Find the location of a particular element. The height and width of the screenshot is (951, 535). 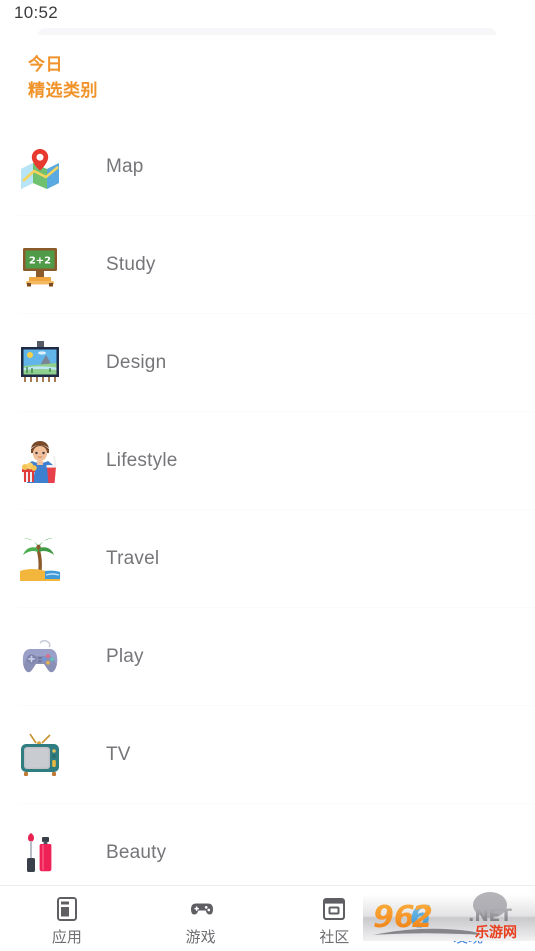

bottom-navigation: 应用 游戏 社区 发现 is located at coordinates (267, 918).